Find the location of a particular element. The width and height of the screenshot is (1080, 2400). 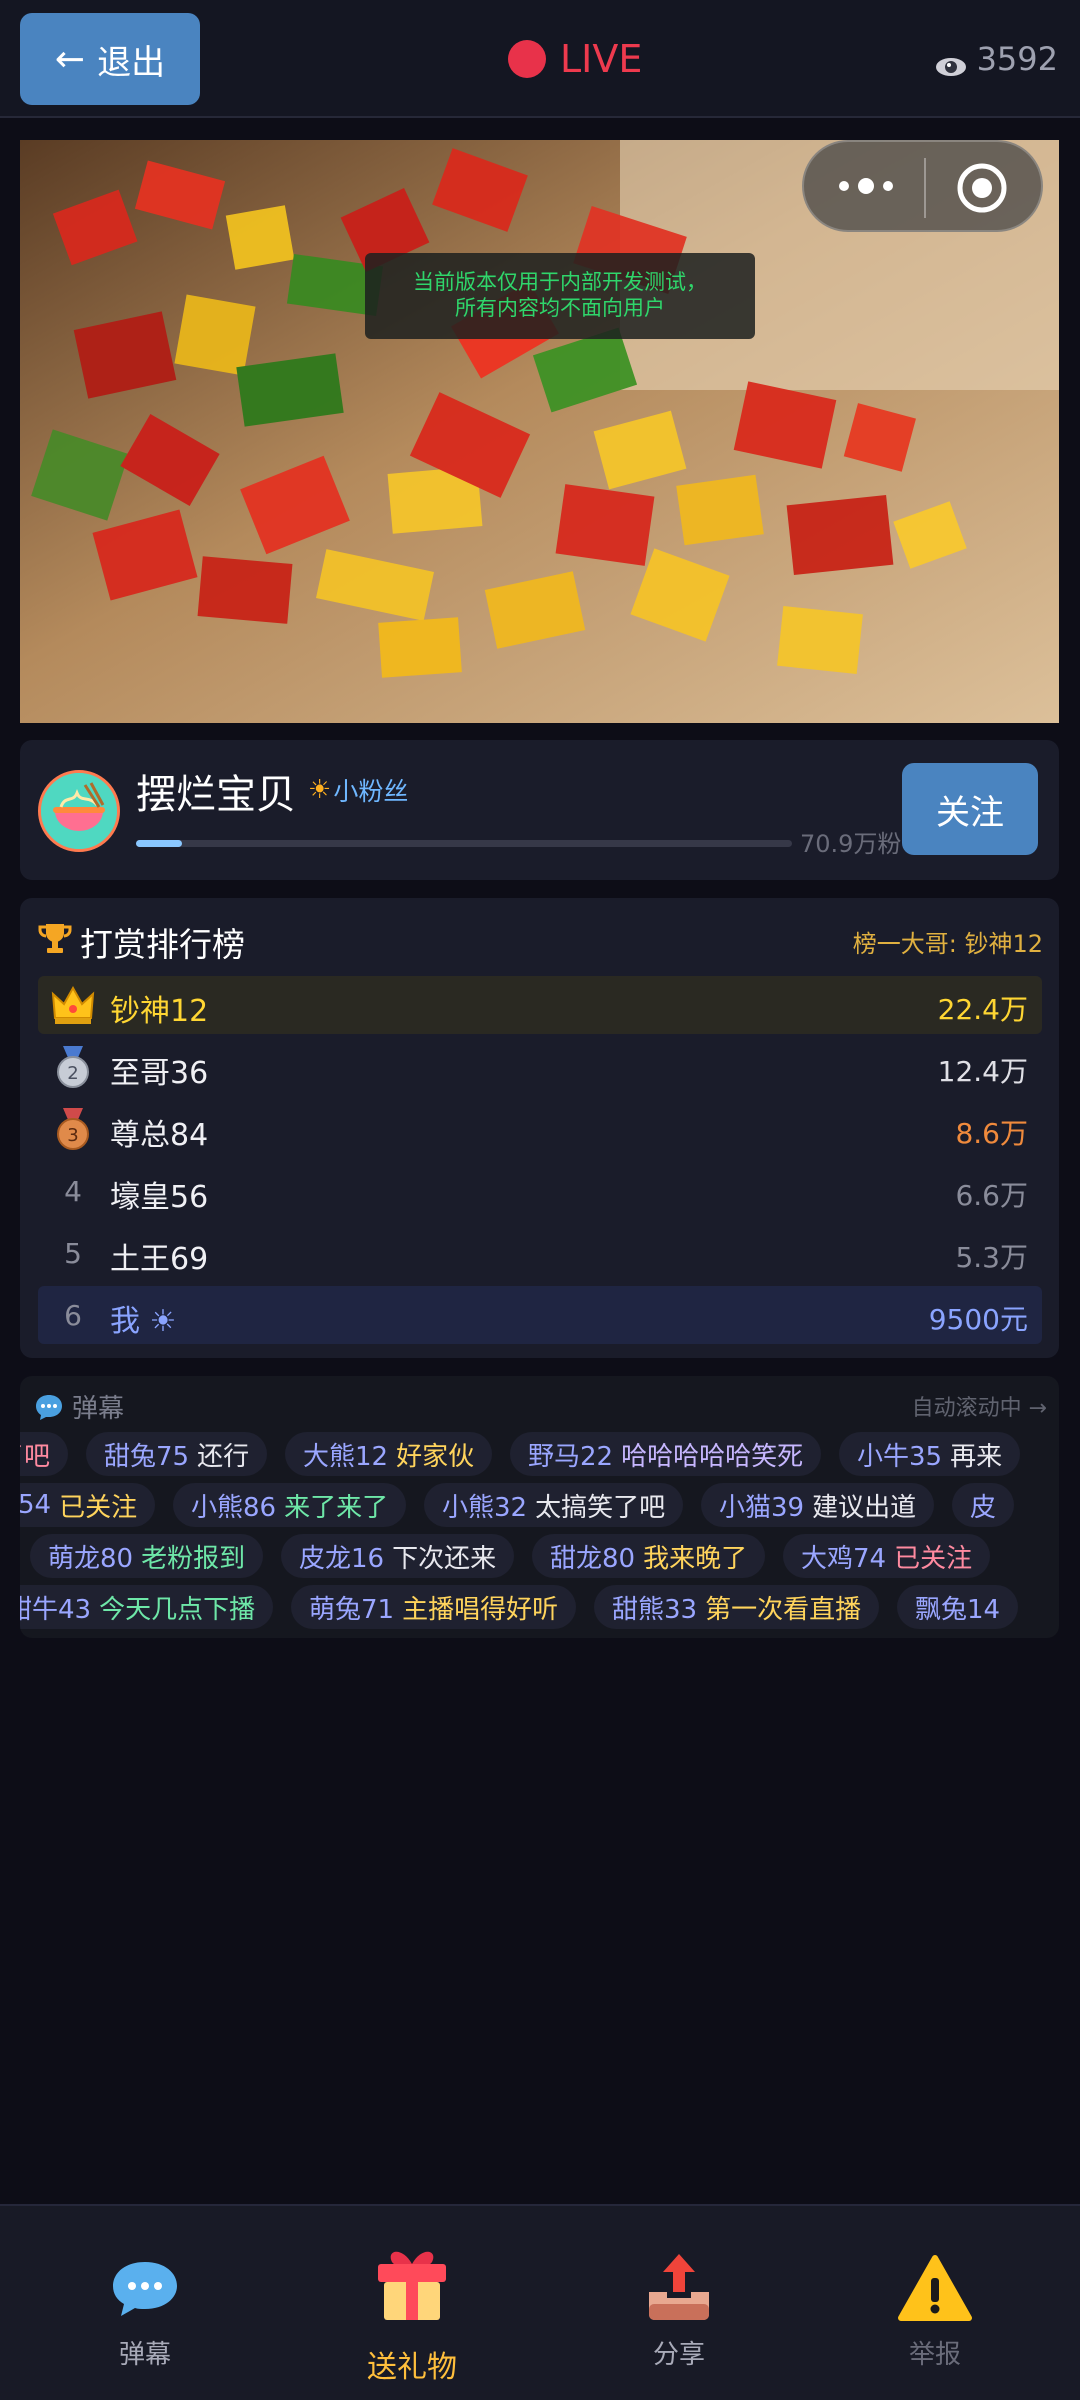

noodle-bowl-icon is located at coordinates (79, 811).